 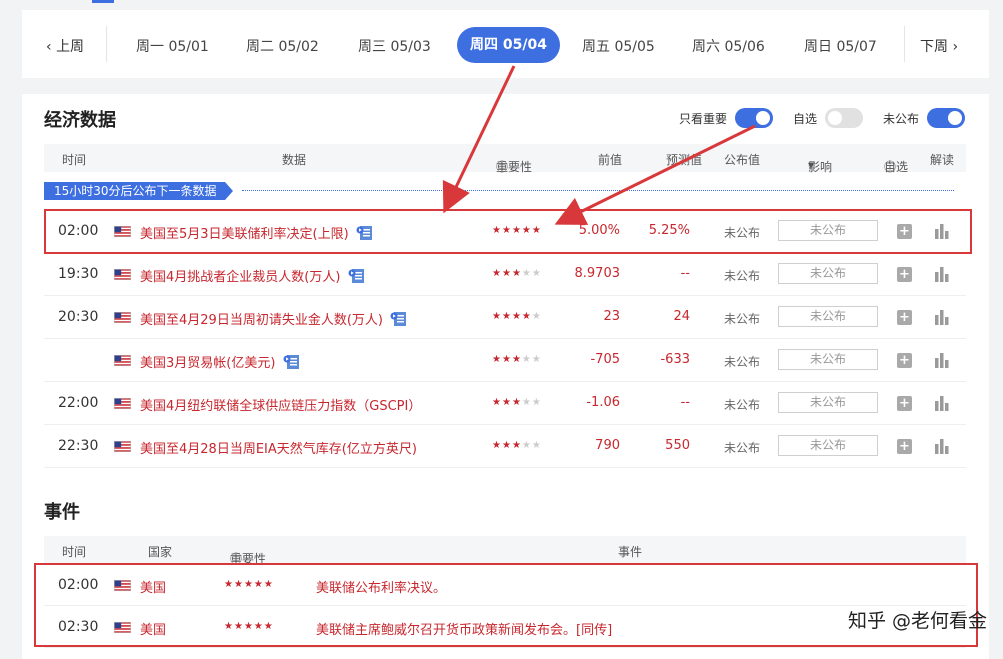 I want to click on toggle-watchlist, so click(x=843, y=118).